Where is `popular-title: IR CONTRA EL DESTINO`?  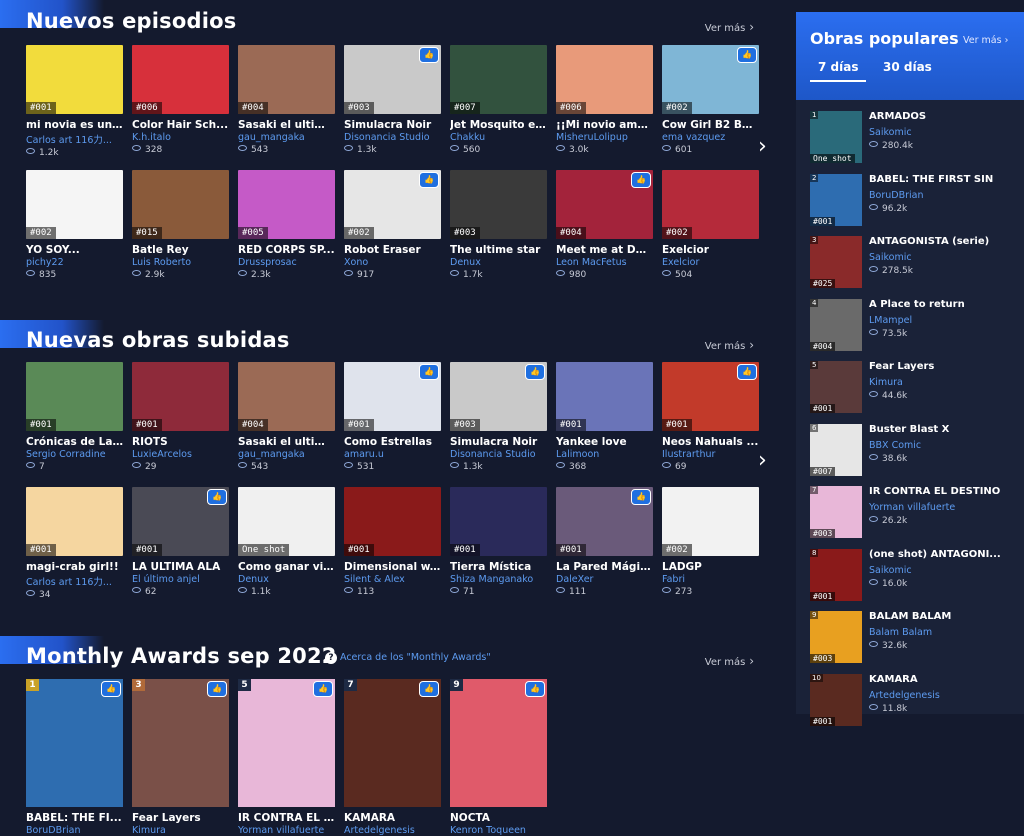 popular-title: IR CONTRA EL DESTINO is located at coordinates (944, 491).